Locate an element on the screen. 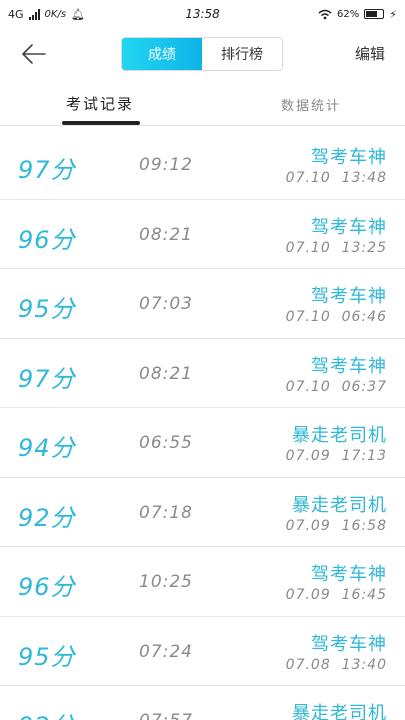 This screenshot has width=405, height=720. battery-icon is located at coordinates (374, 14).